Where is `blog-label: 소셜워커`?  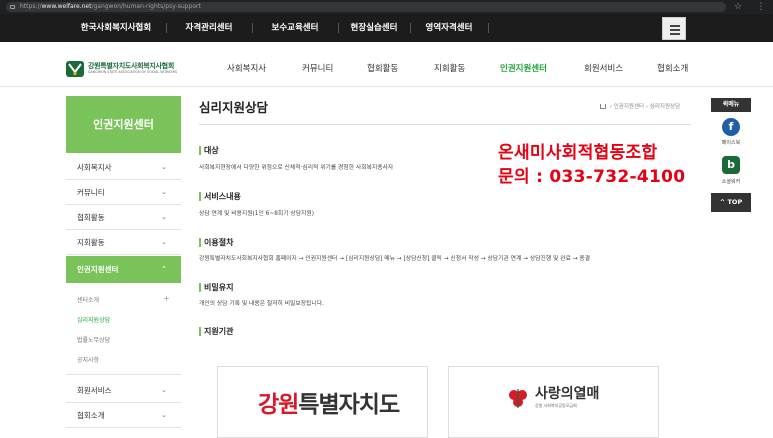 blog-label: 소셜워커 is located at coordinates (731, 181).